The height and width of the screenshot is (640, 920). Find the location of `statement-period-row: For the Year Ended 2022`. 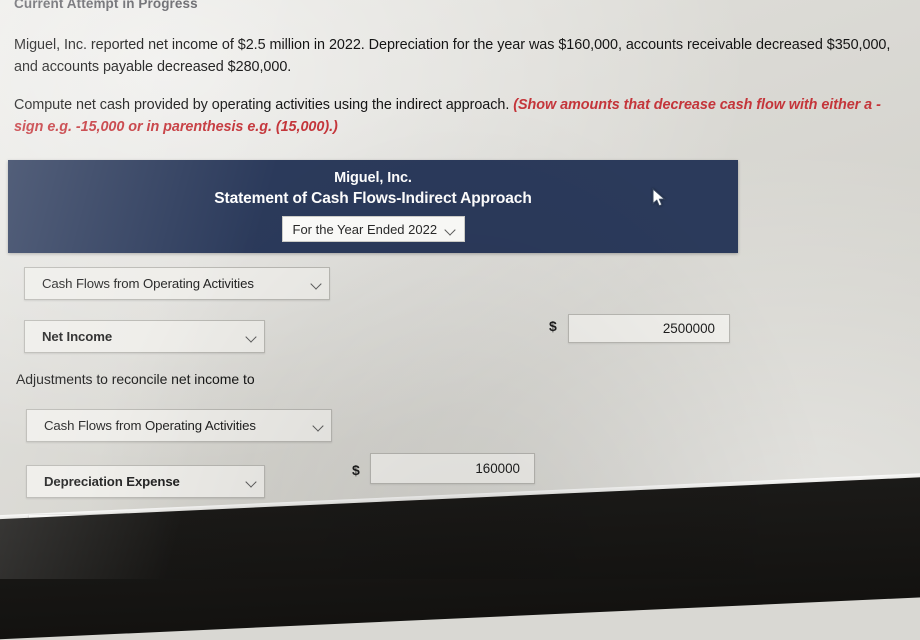

statement-period-row: For the Year Ended 2022 is located at coordinates (373, 229).